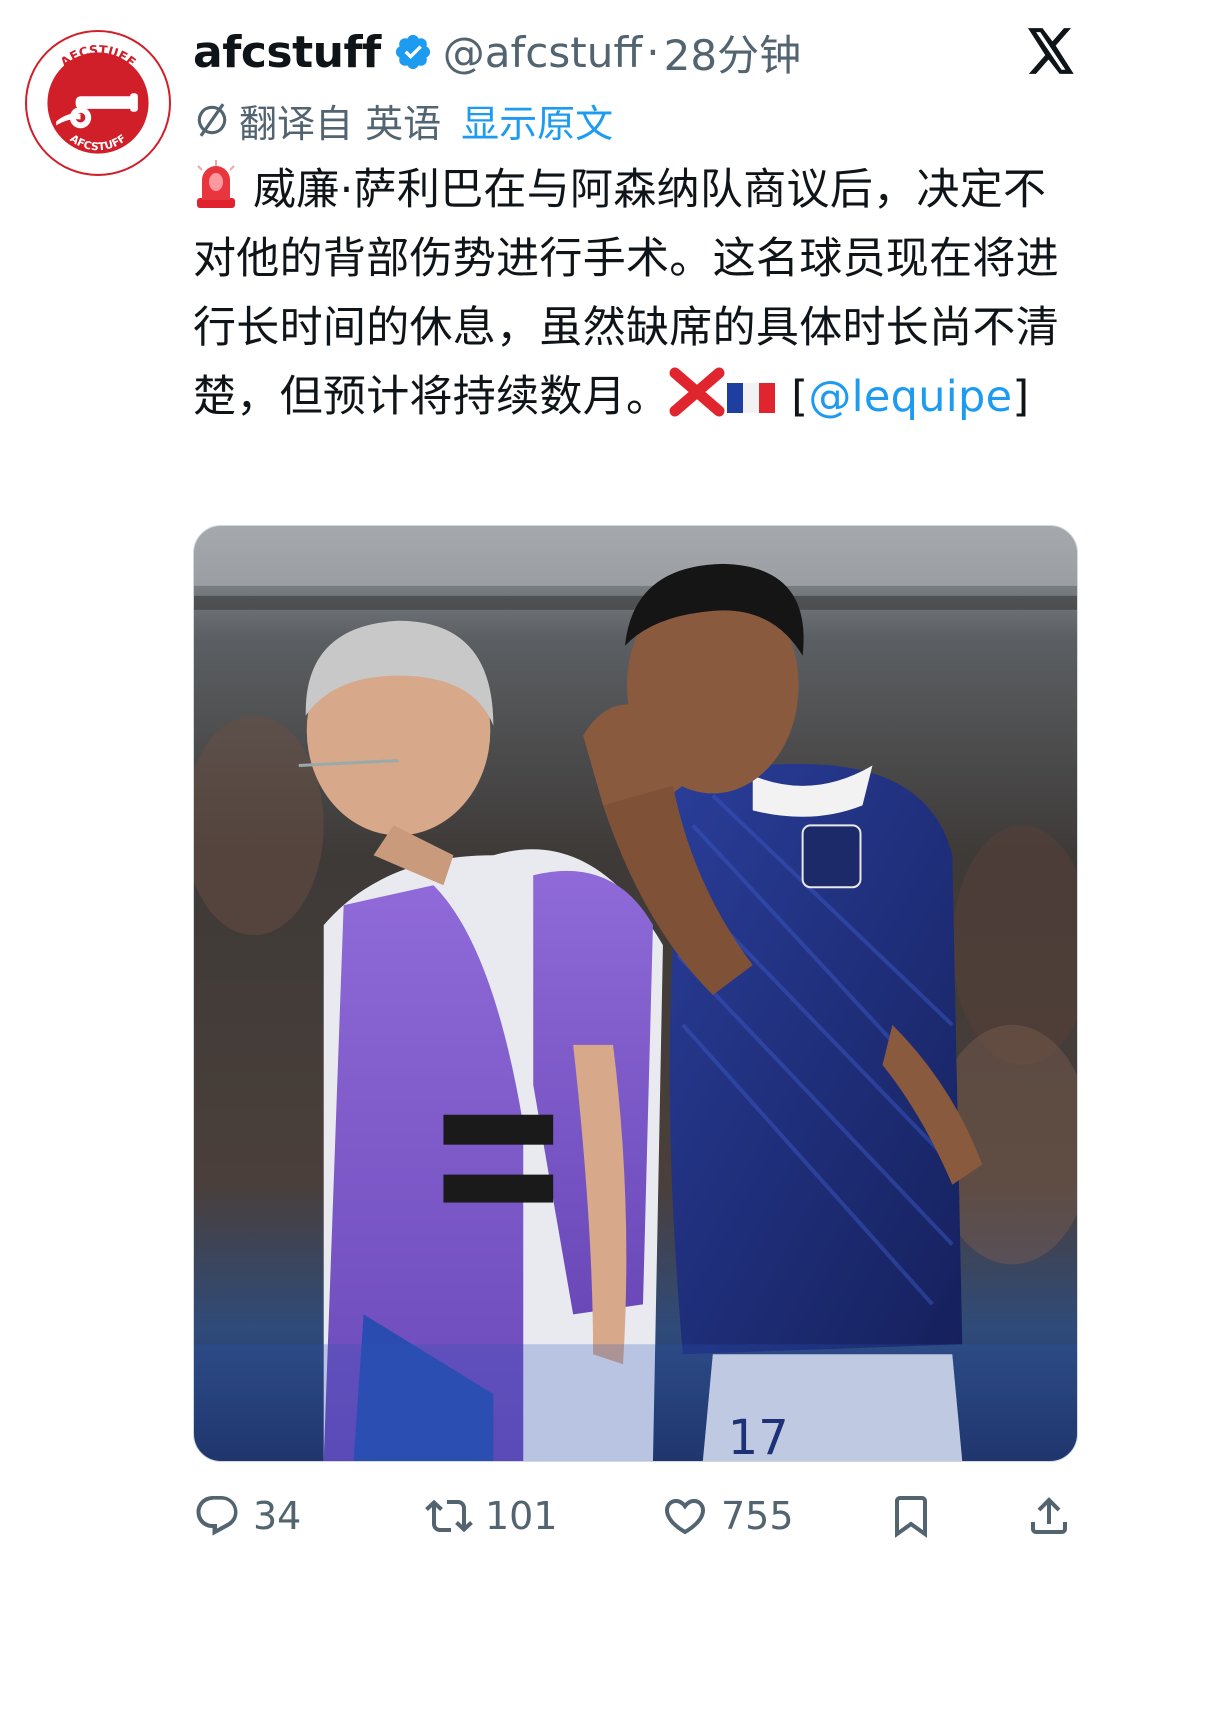 Image resolution: width=1206 pixels, height=1713 pixels. What do you see at coordinates (449, 1516) in the screenshot?
I see `retweet-icon` at bounding box center [449, 1516].